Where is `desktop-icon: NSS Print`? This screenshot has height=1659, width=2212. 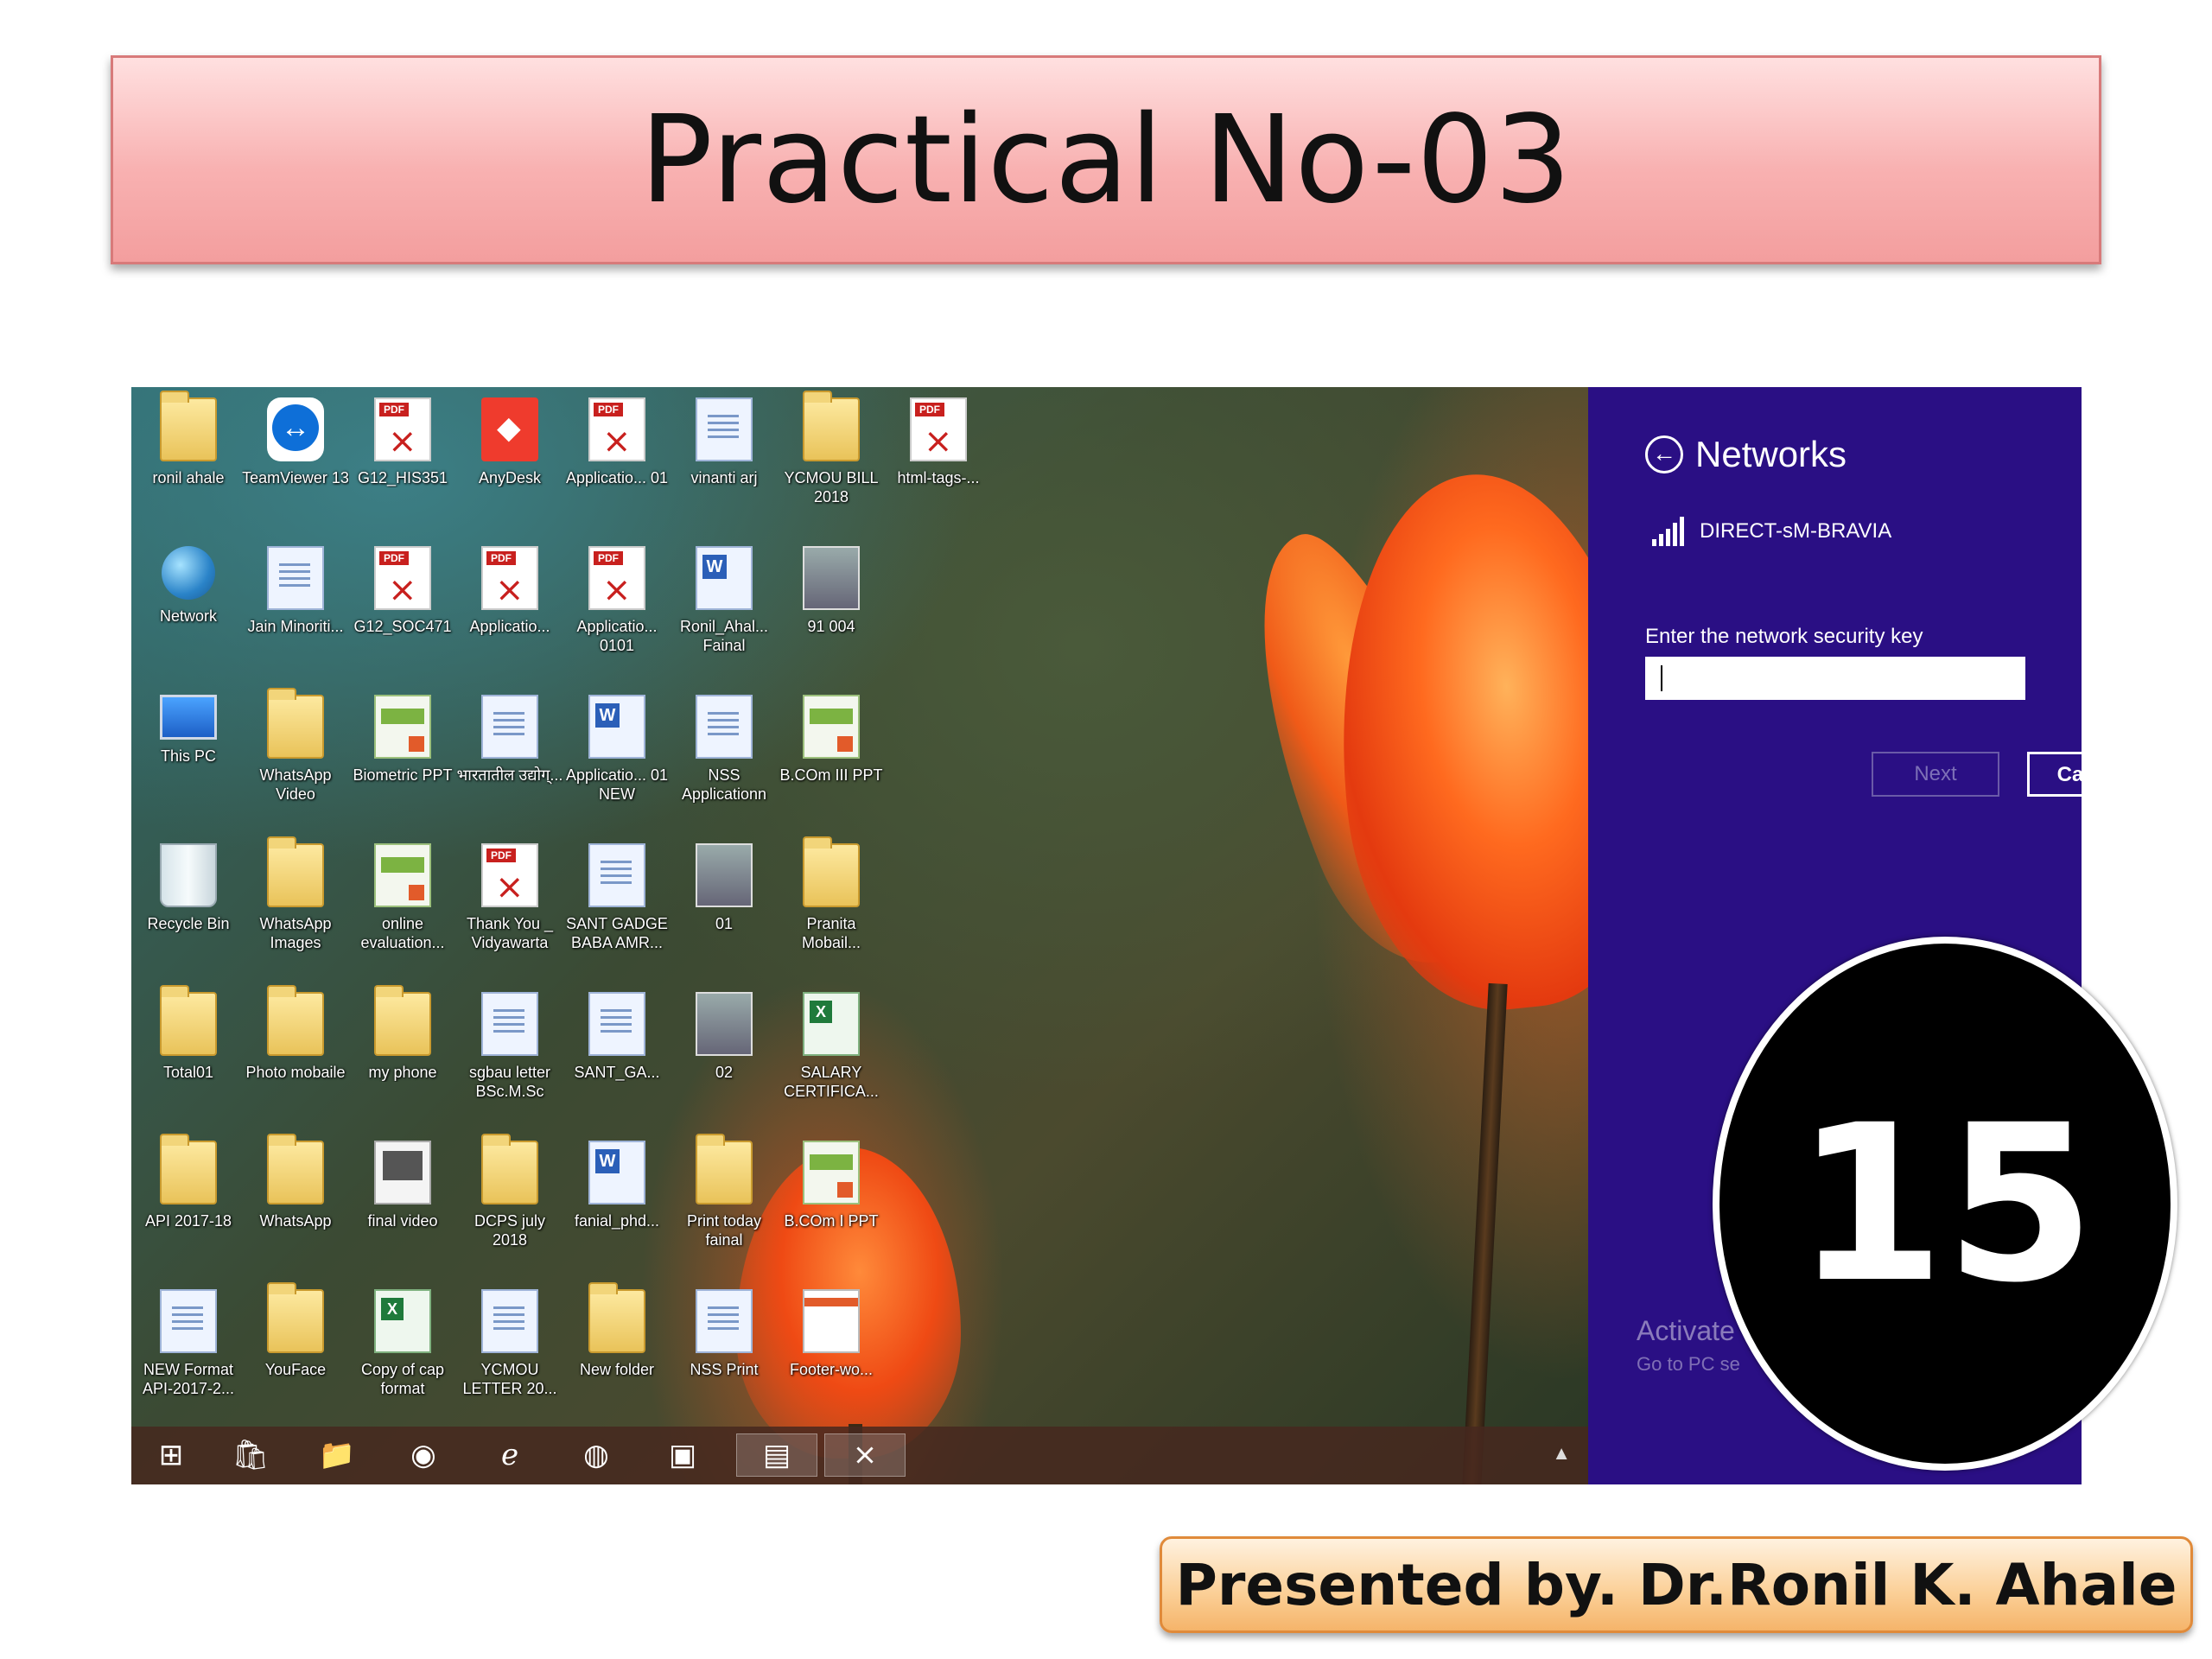 desktop-icon: NSS Print is located at coordinates (724, 1352).